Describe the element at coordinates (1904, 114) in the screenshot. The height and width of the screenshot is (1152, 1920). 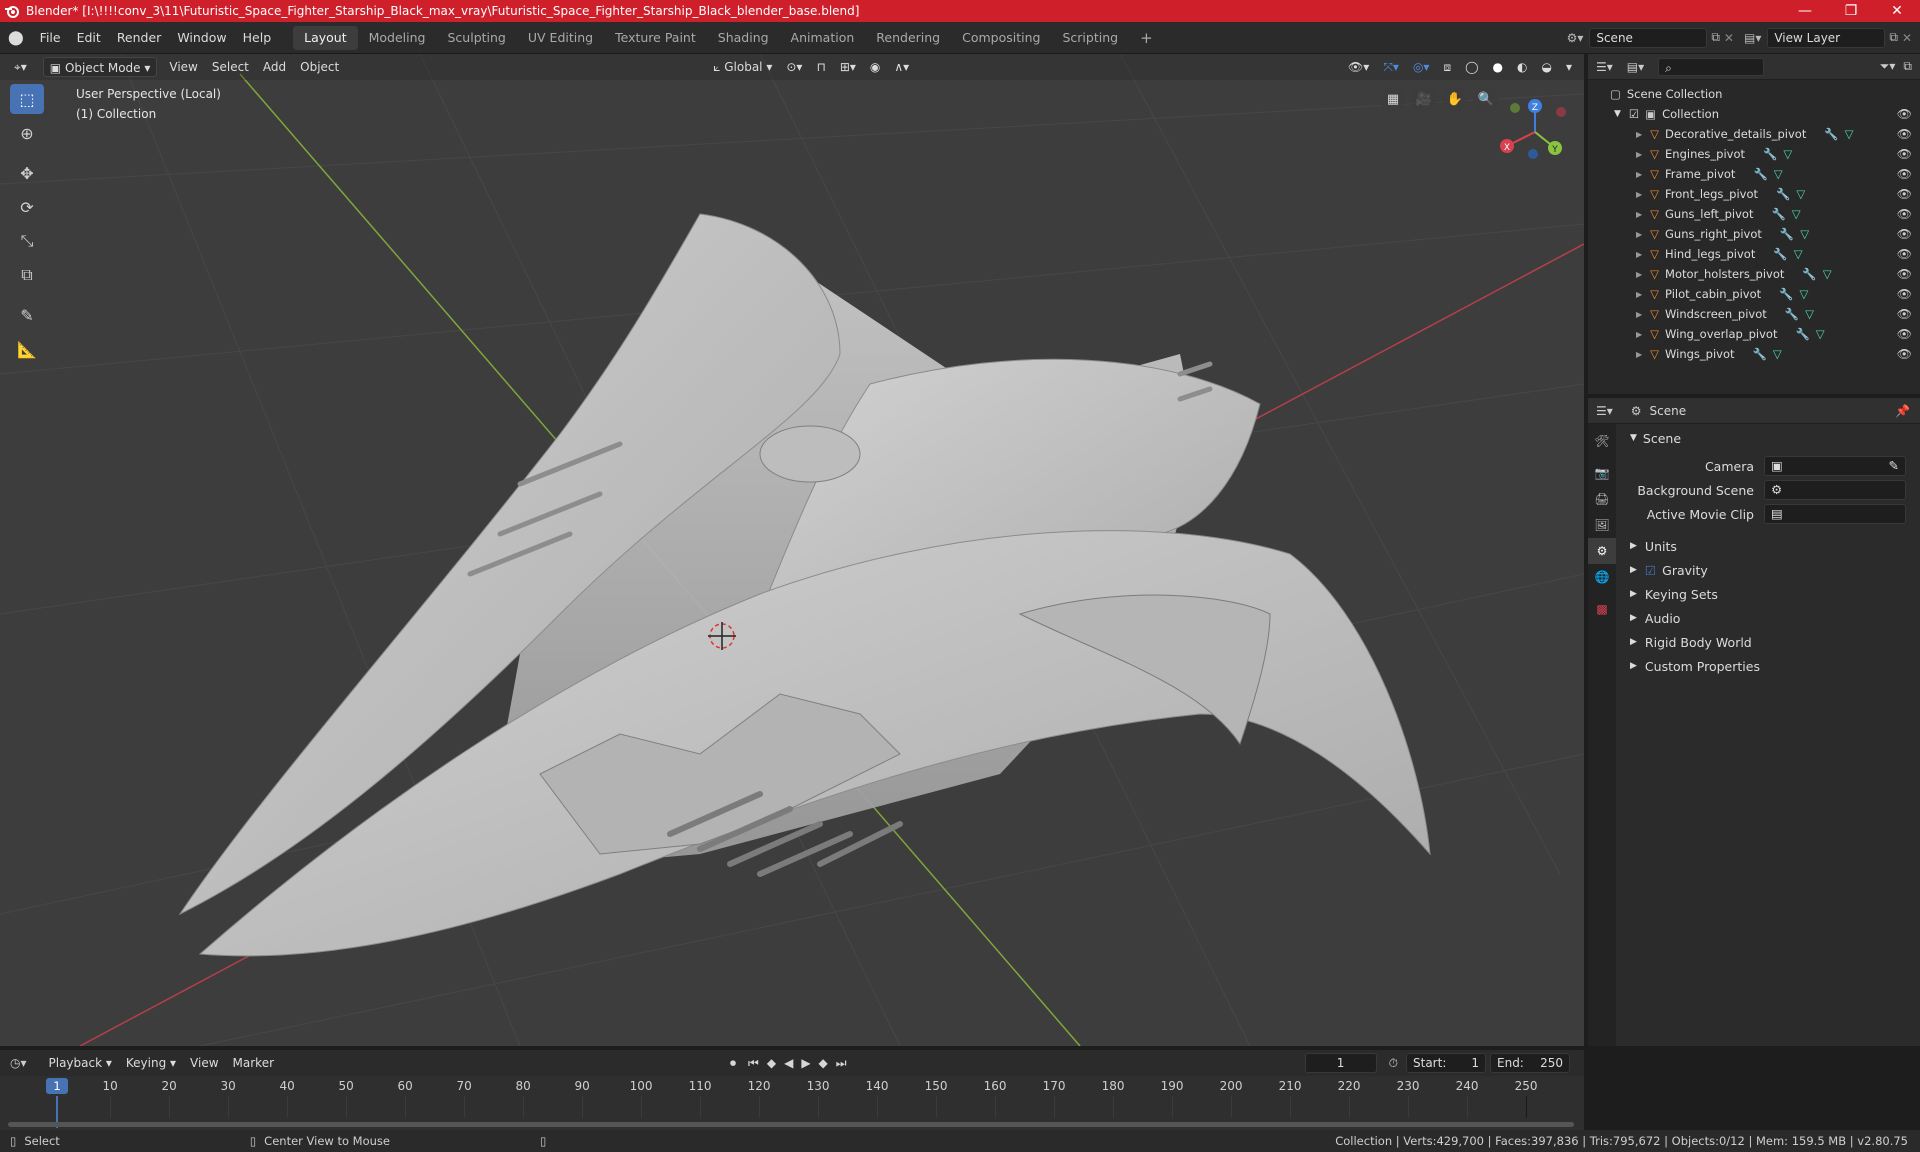
I see `collection-visibility-icon: 👁` at that location.